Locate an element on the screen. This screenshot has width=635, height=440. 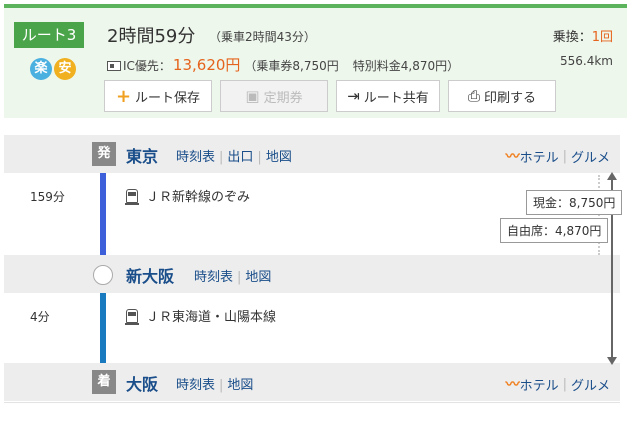
divider is located at coordinates (312, 402).